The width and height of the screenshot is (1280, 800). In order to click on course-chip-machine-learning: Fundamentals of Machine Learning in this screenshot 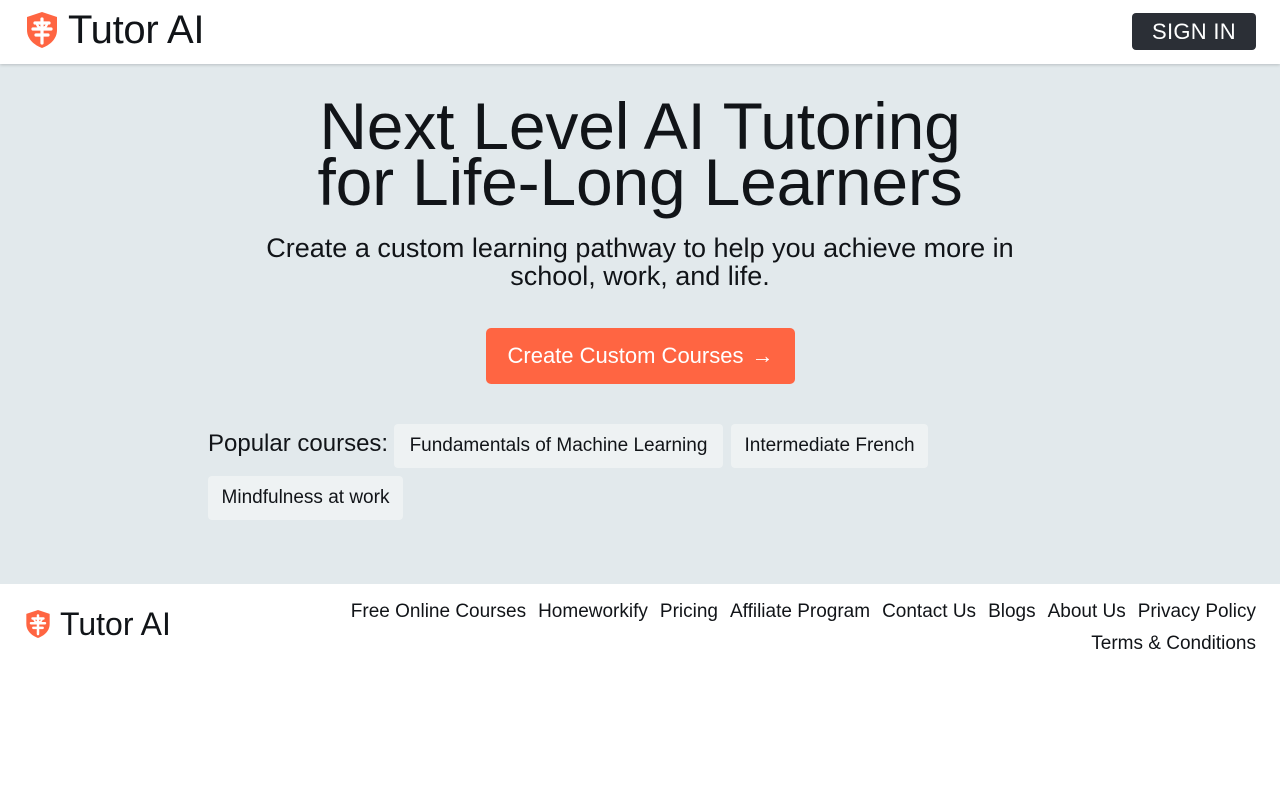, I will do `click(558, 446)`.